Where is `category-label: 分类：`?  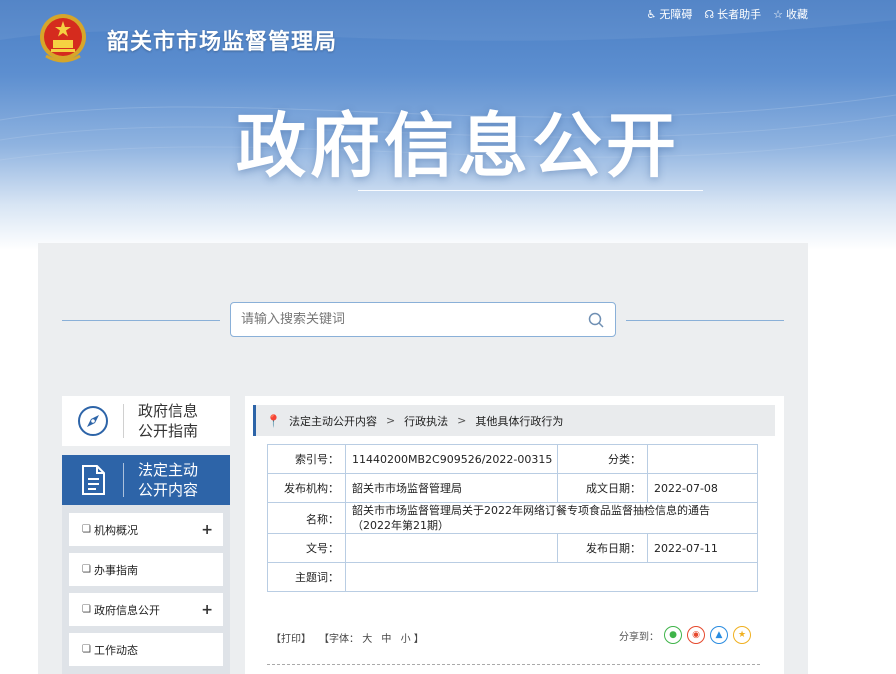 category-label: 分类： is located at coordinates (602, 459).